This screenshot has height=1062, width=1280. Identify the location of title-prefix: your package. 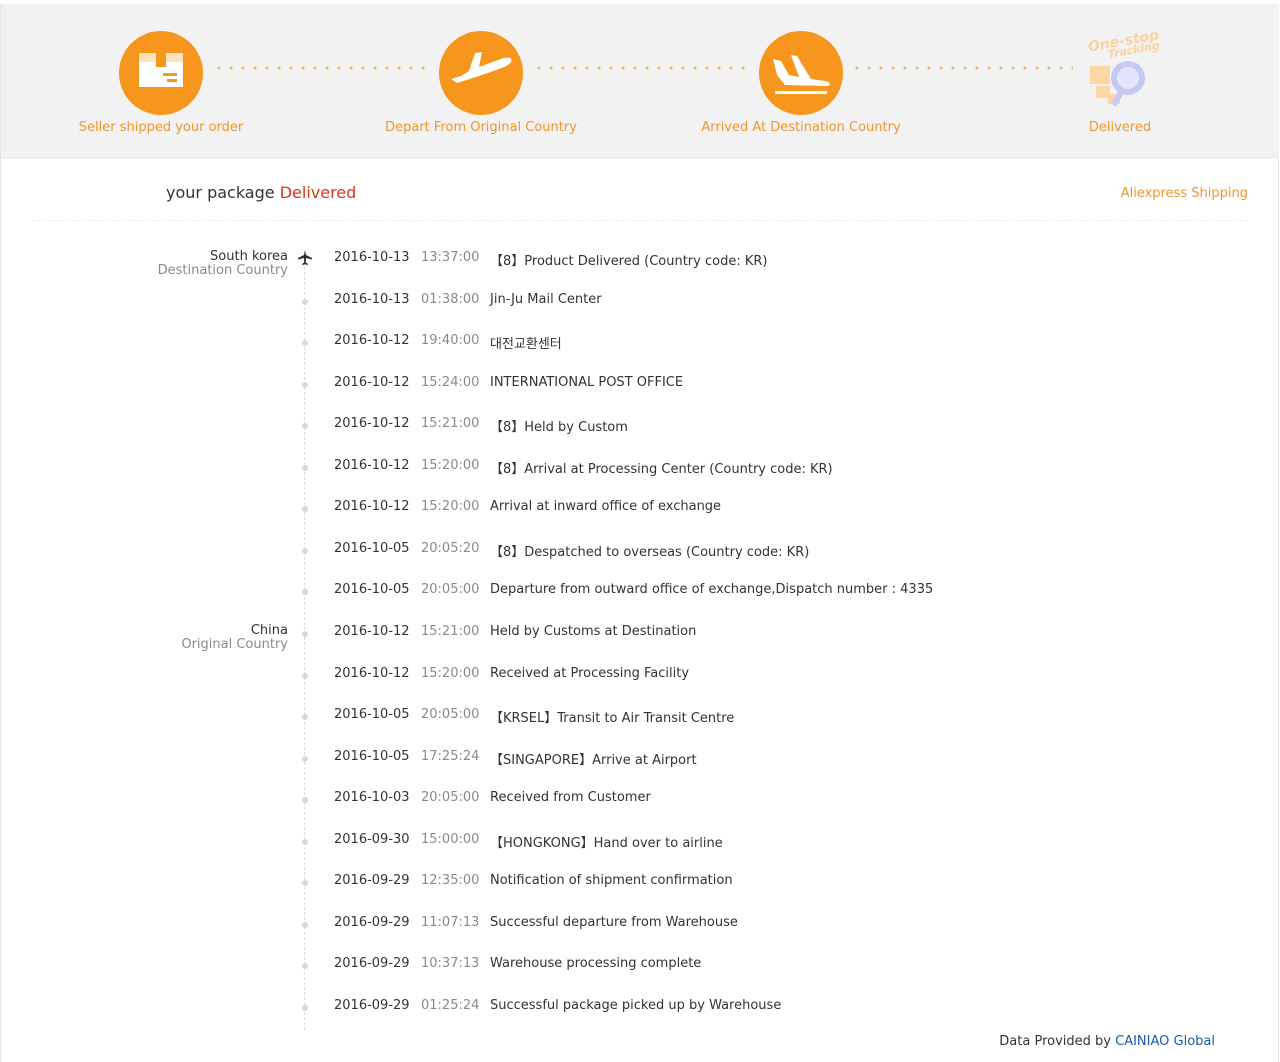
(220, 192).